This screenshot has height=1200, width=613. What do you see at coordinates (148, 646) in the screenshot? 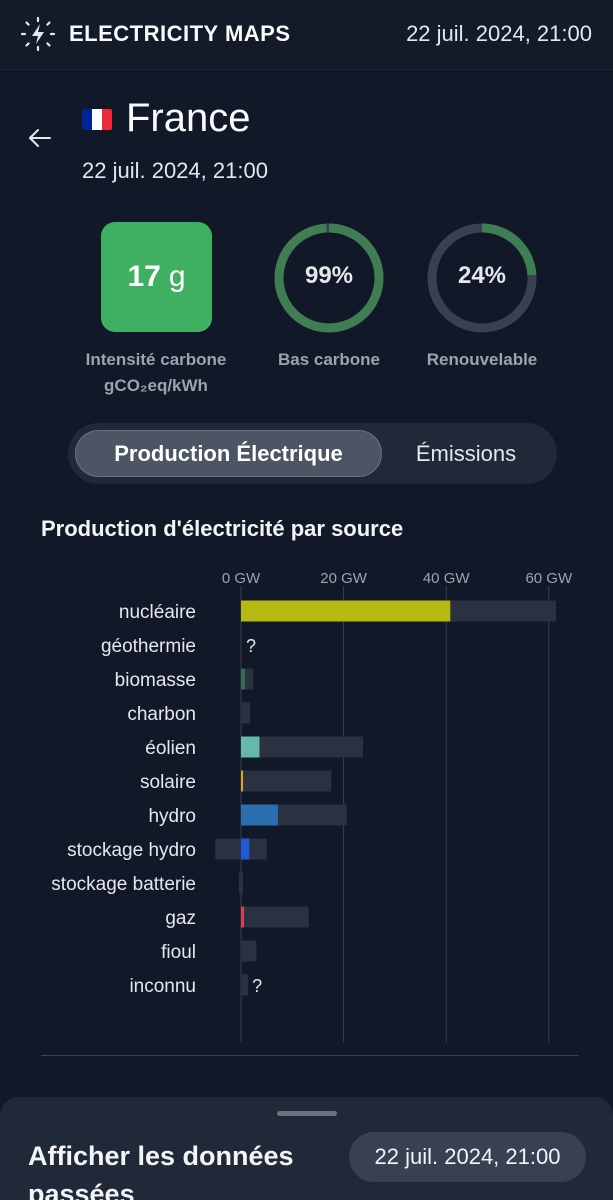
I see `category-label: géothermie` at bounding box center [148, 646].